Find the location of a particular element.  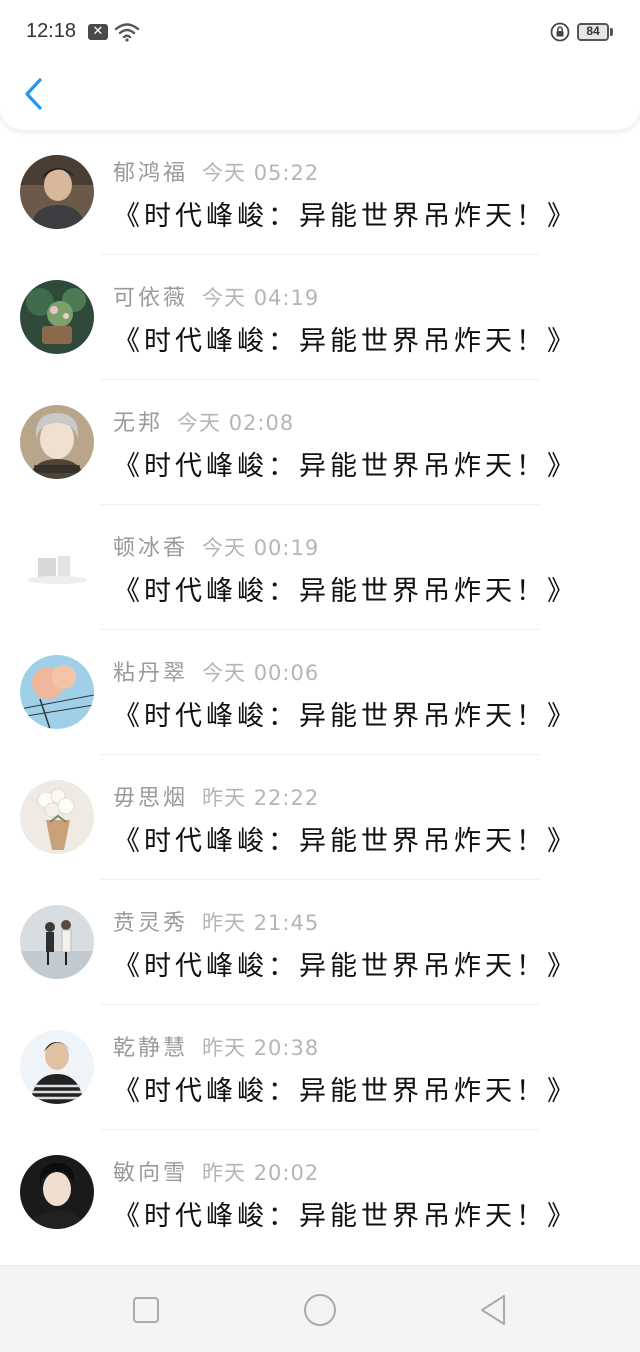

list-item: 无邦 今天 02:08 《时代峰峻：异能世界吊炸天！》 is located at coordinates (320, 442).